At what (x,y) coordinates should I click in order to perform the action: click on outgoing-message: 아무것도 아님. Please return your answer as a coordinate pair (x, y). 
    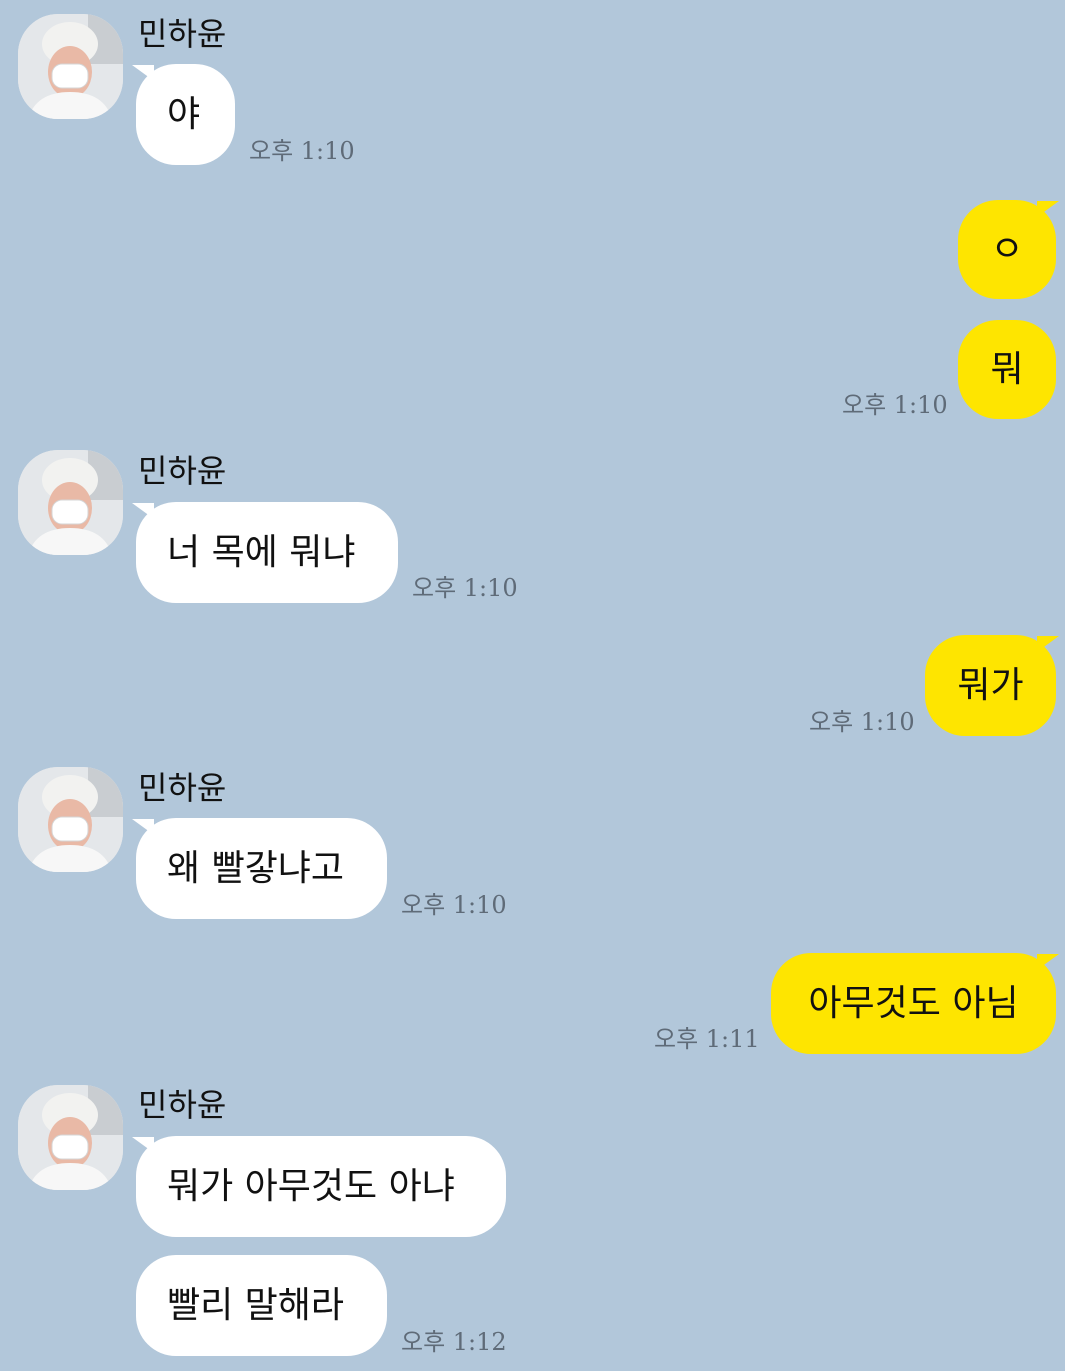
    Looking at the image, I should click on (913, 1003).